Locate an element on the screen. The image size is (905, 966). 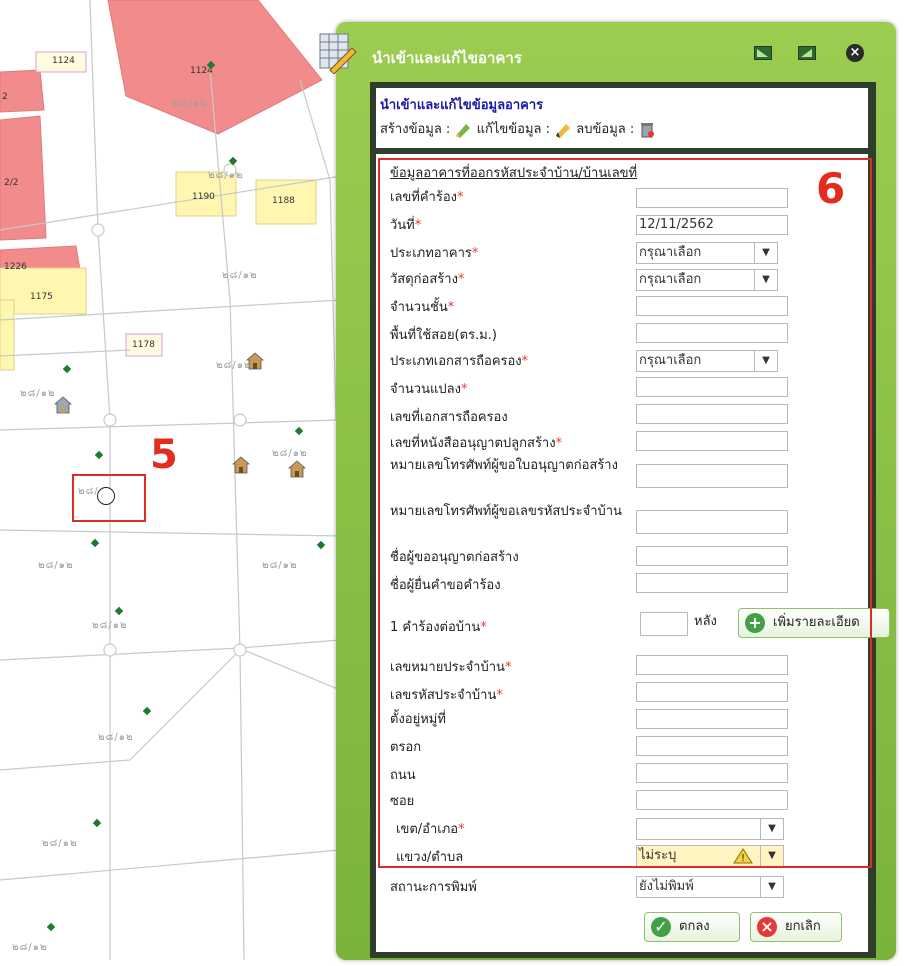
edit-label: แก้ไขข้อมูล : is located at coordinates (513, 129).